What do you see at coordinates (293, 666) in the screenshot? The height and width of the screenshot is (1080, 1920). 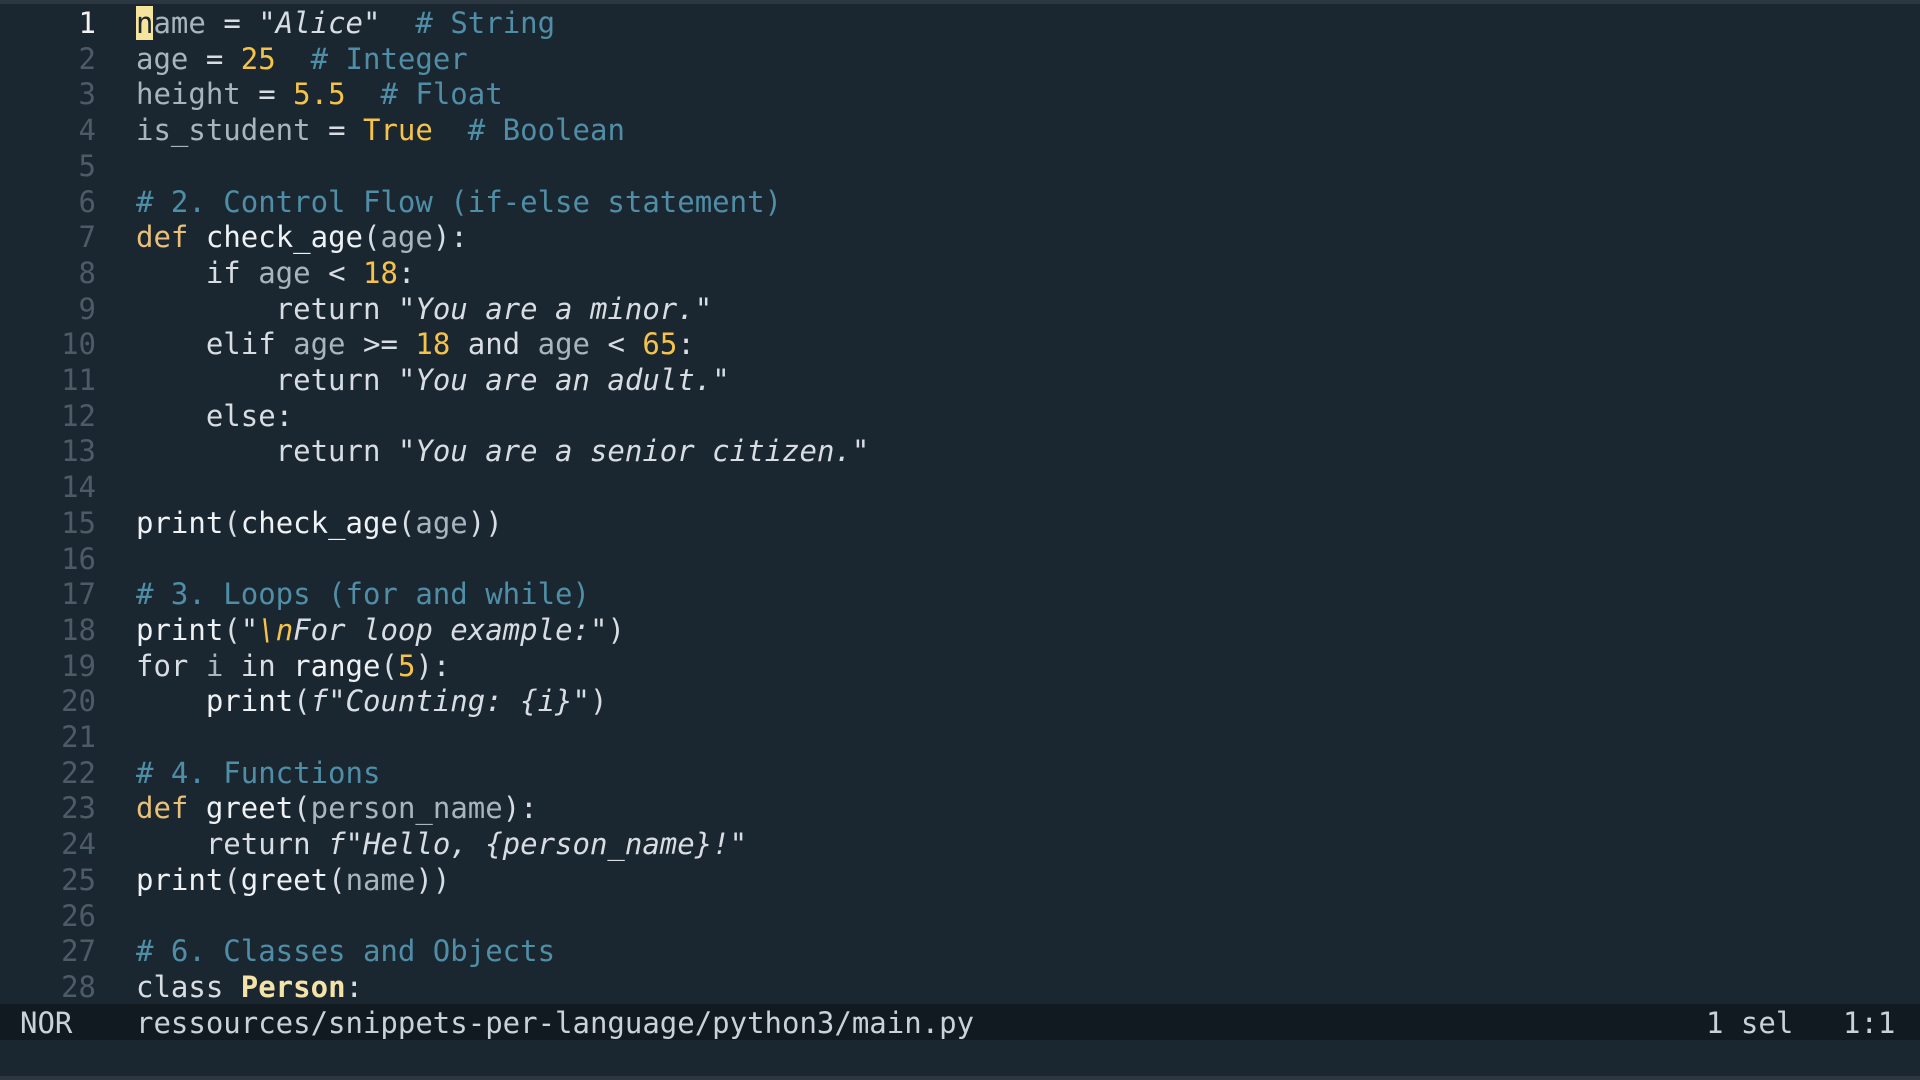 I see `code-text: for i in range(5):` at bounding box center [293, 666].